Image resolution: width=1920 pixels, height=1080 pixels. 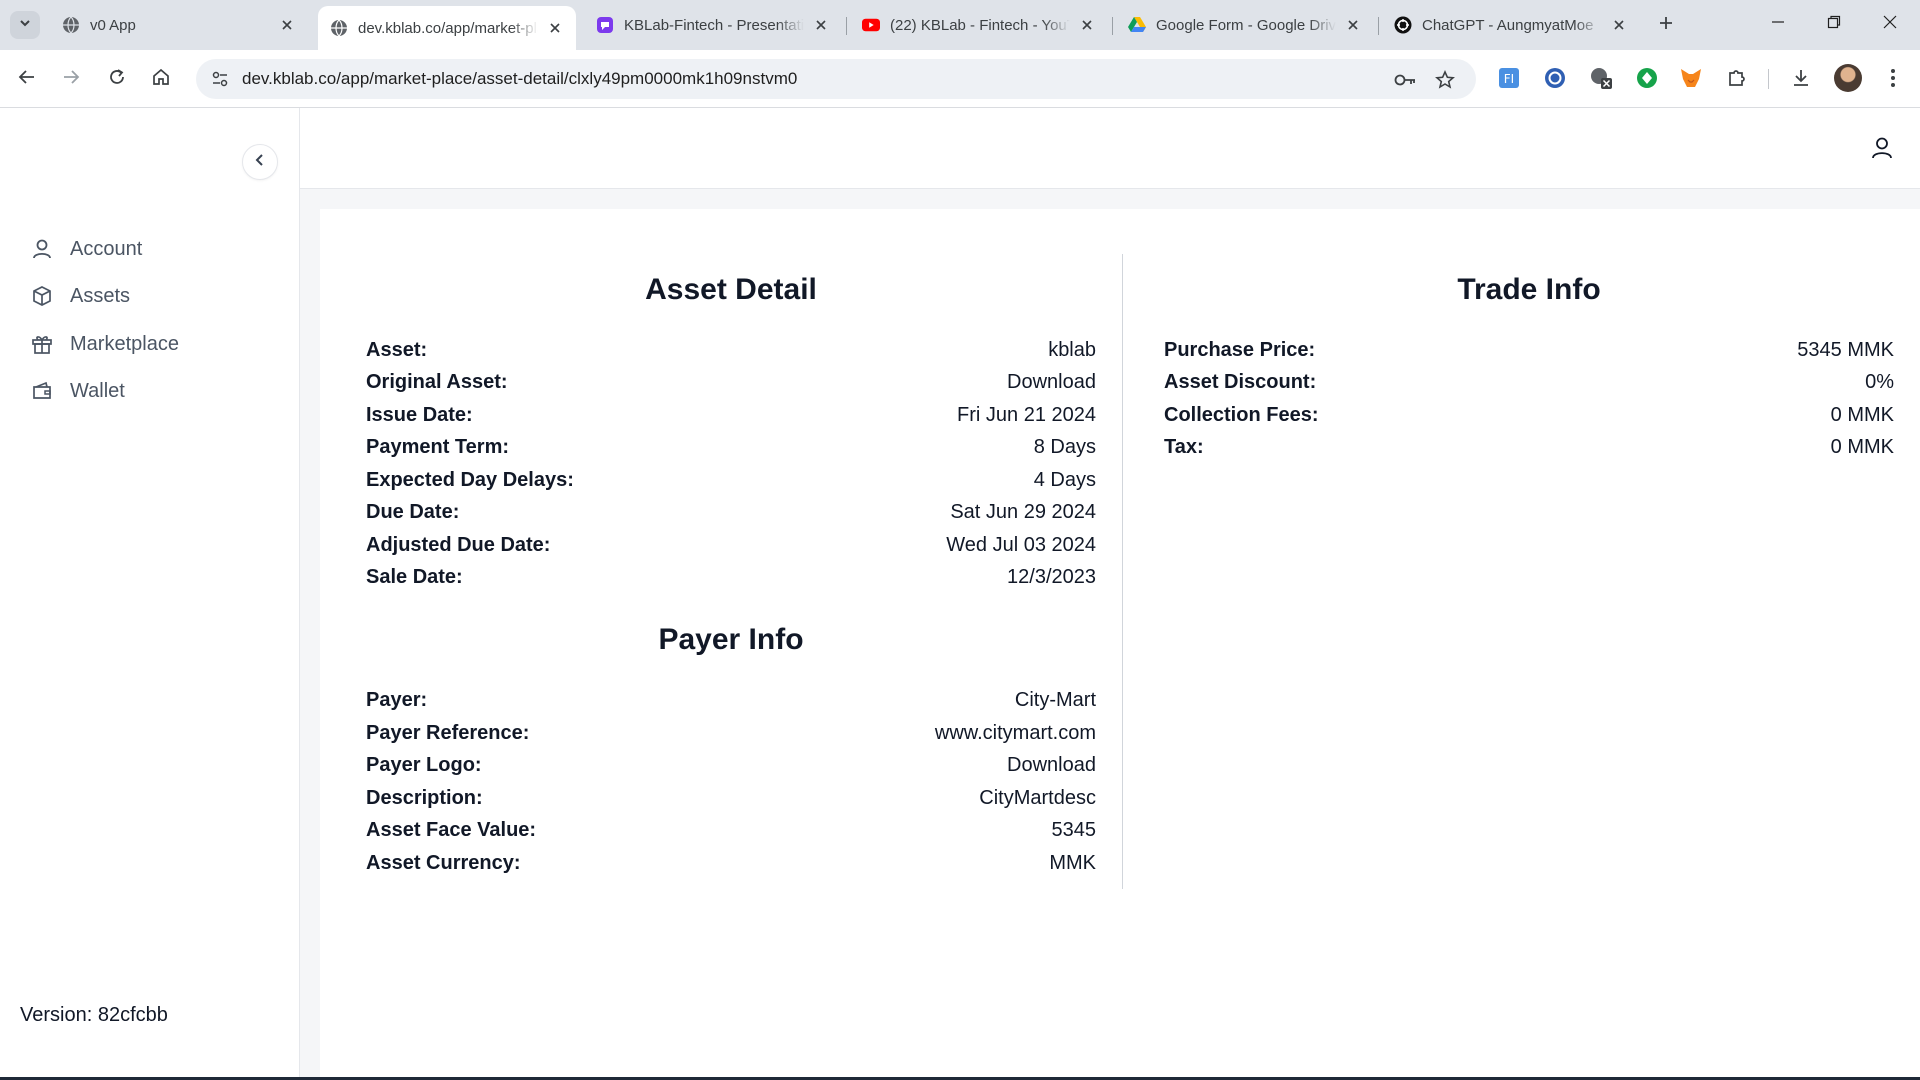 I want to click on diamond-extension-icon, so click(x=1647, y=78).